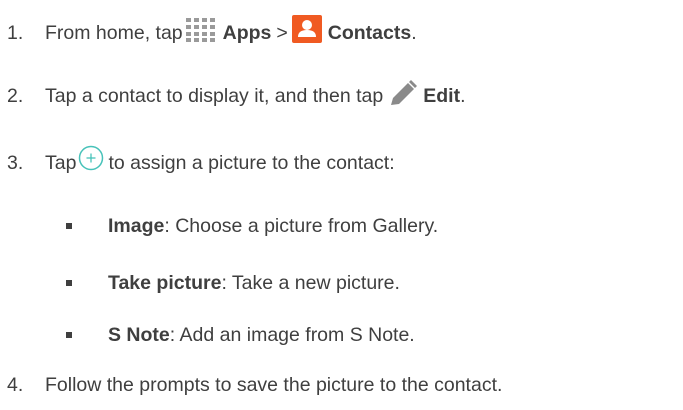 This screenshot has width=683, height=410. What do you see at coordinates (15, 162) in the screenshot?
I see `step-number: 3.` at bounding box center [15, 162].